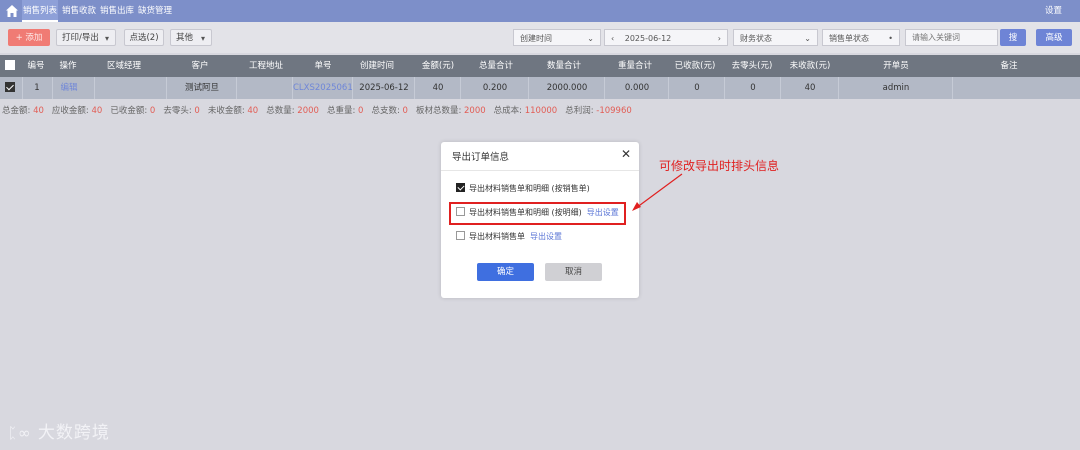 This screenshot has width=1080, height=450. What do you see at coordinates (36, 88) in the screenshot?
I see `cell-id: 1` at bounding box center [36, 88].